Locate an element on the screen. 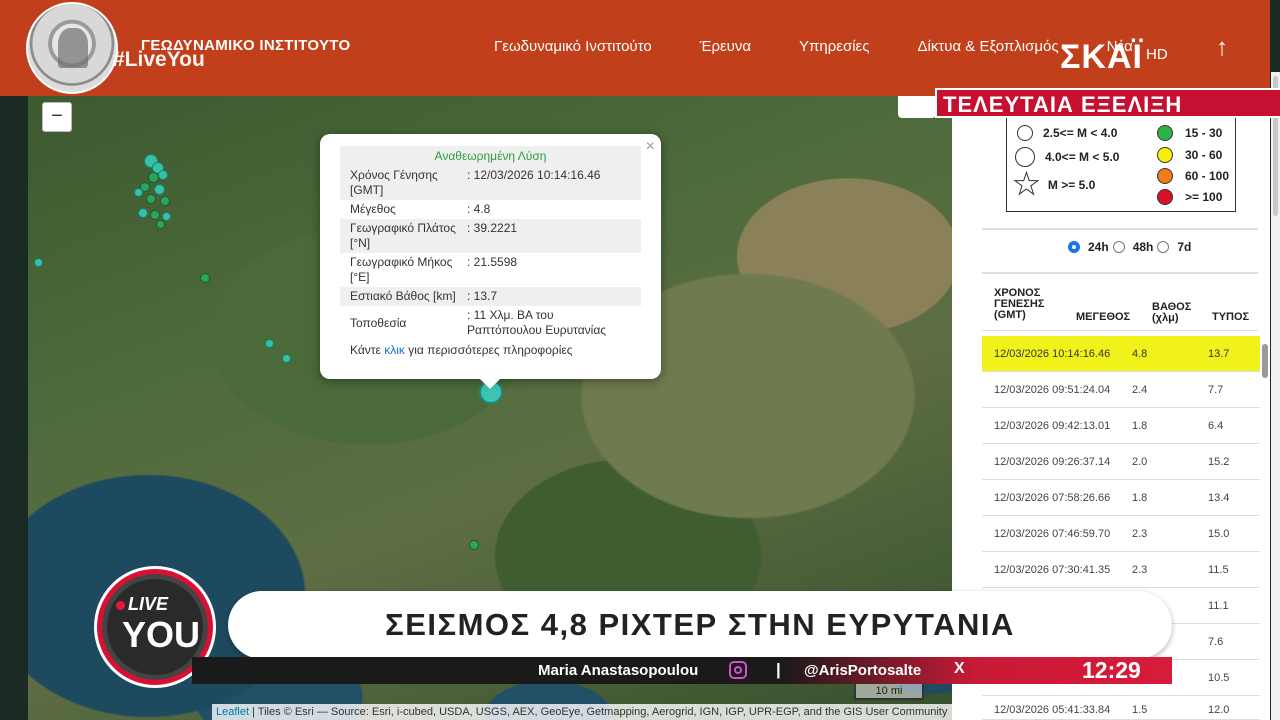 Image resolution: width=1280 pixels, height=720 pixels. star-icon: ★ is located at coordinates (1027, 184).